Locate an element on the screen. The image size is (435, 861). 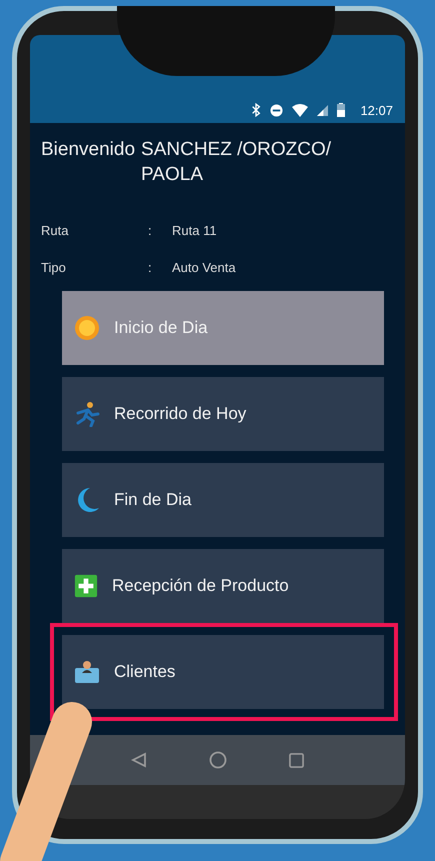
welcome-text: Bienvenido is located at coordinates (88, 150).